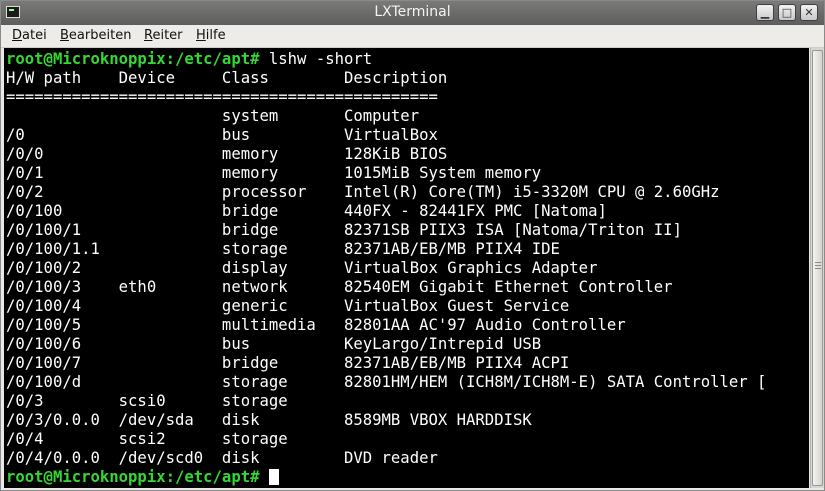  Describe the element at coordinates (222, 135) in the screenshot. I see `output-line: /0 bus VirtualBox` at that location.